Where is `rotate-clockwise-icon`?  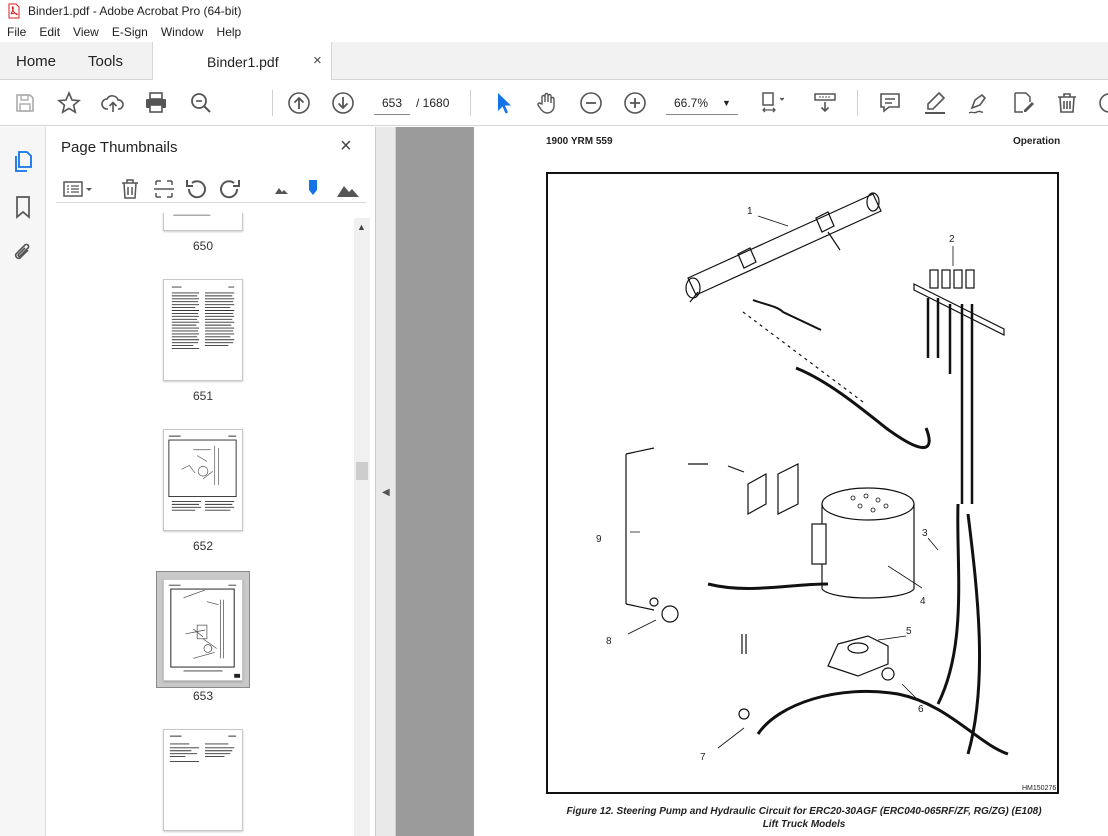
rotate-clockwise-icon is located at coordinates (230, 189).